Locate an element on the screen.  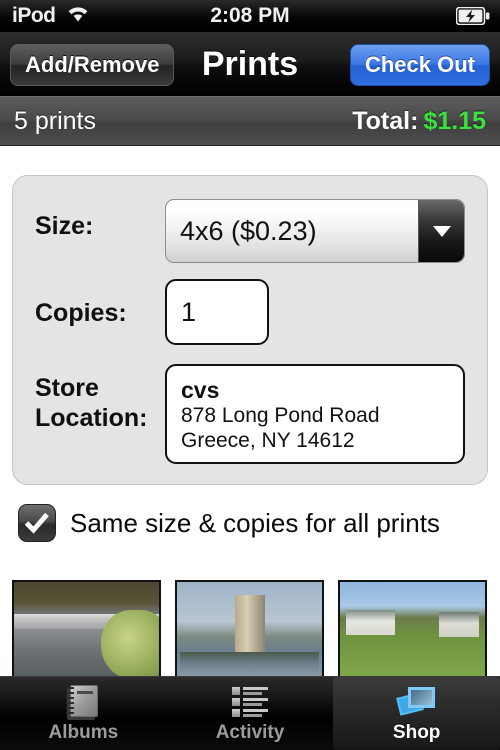
tab-activity-label: Activity is located at coordinates (250, 732).